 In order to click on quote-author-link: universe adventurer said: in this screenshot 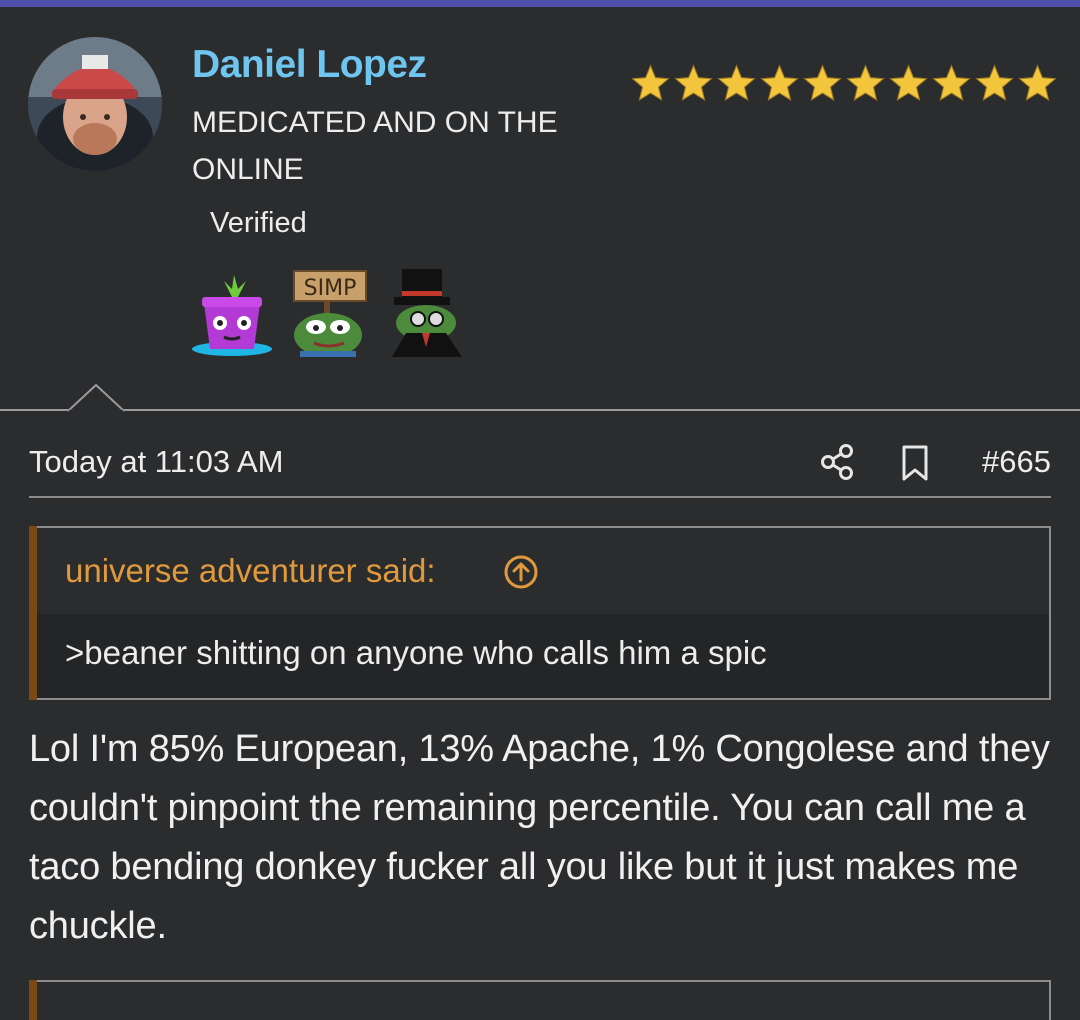, I will do `click(250, 571)`.